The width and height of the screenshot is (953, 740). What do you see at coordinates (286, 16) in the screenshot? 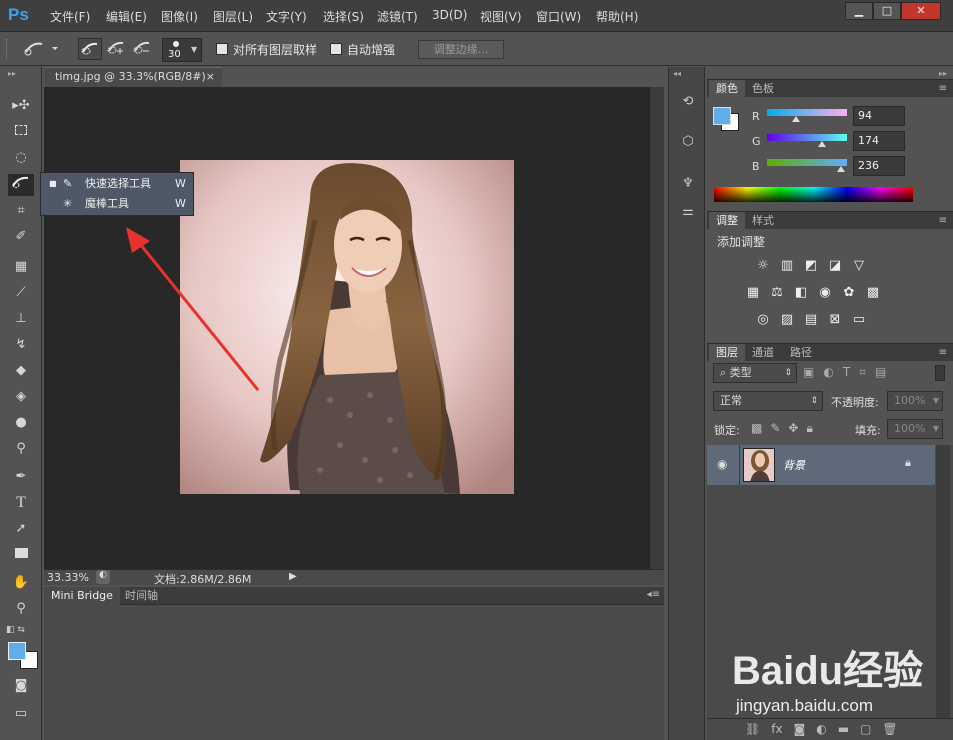
I see `menu-type: 文字(Y)` at bounding box center [286, 16].